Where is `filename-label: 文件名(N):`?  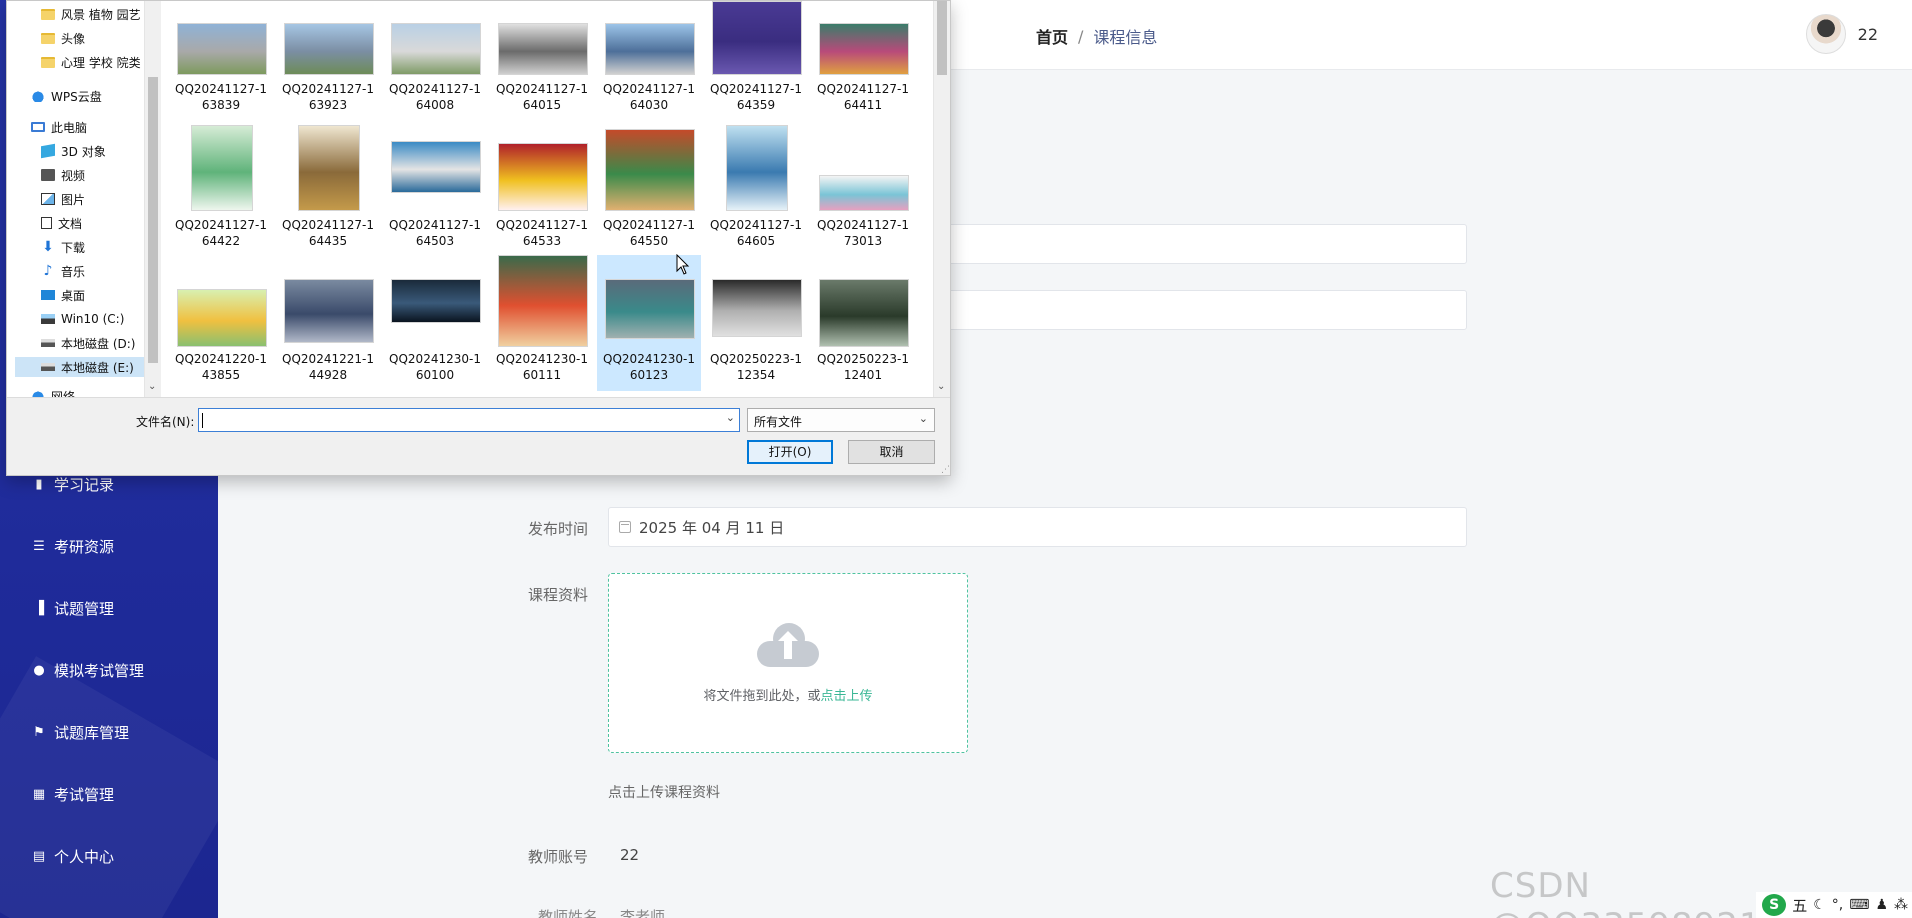 filename-label: 文件名(N): is located at coordinates (165, 422).